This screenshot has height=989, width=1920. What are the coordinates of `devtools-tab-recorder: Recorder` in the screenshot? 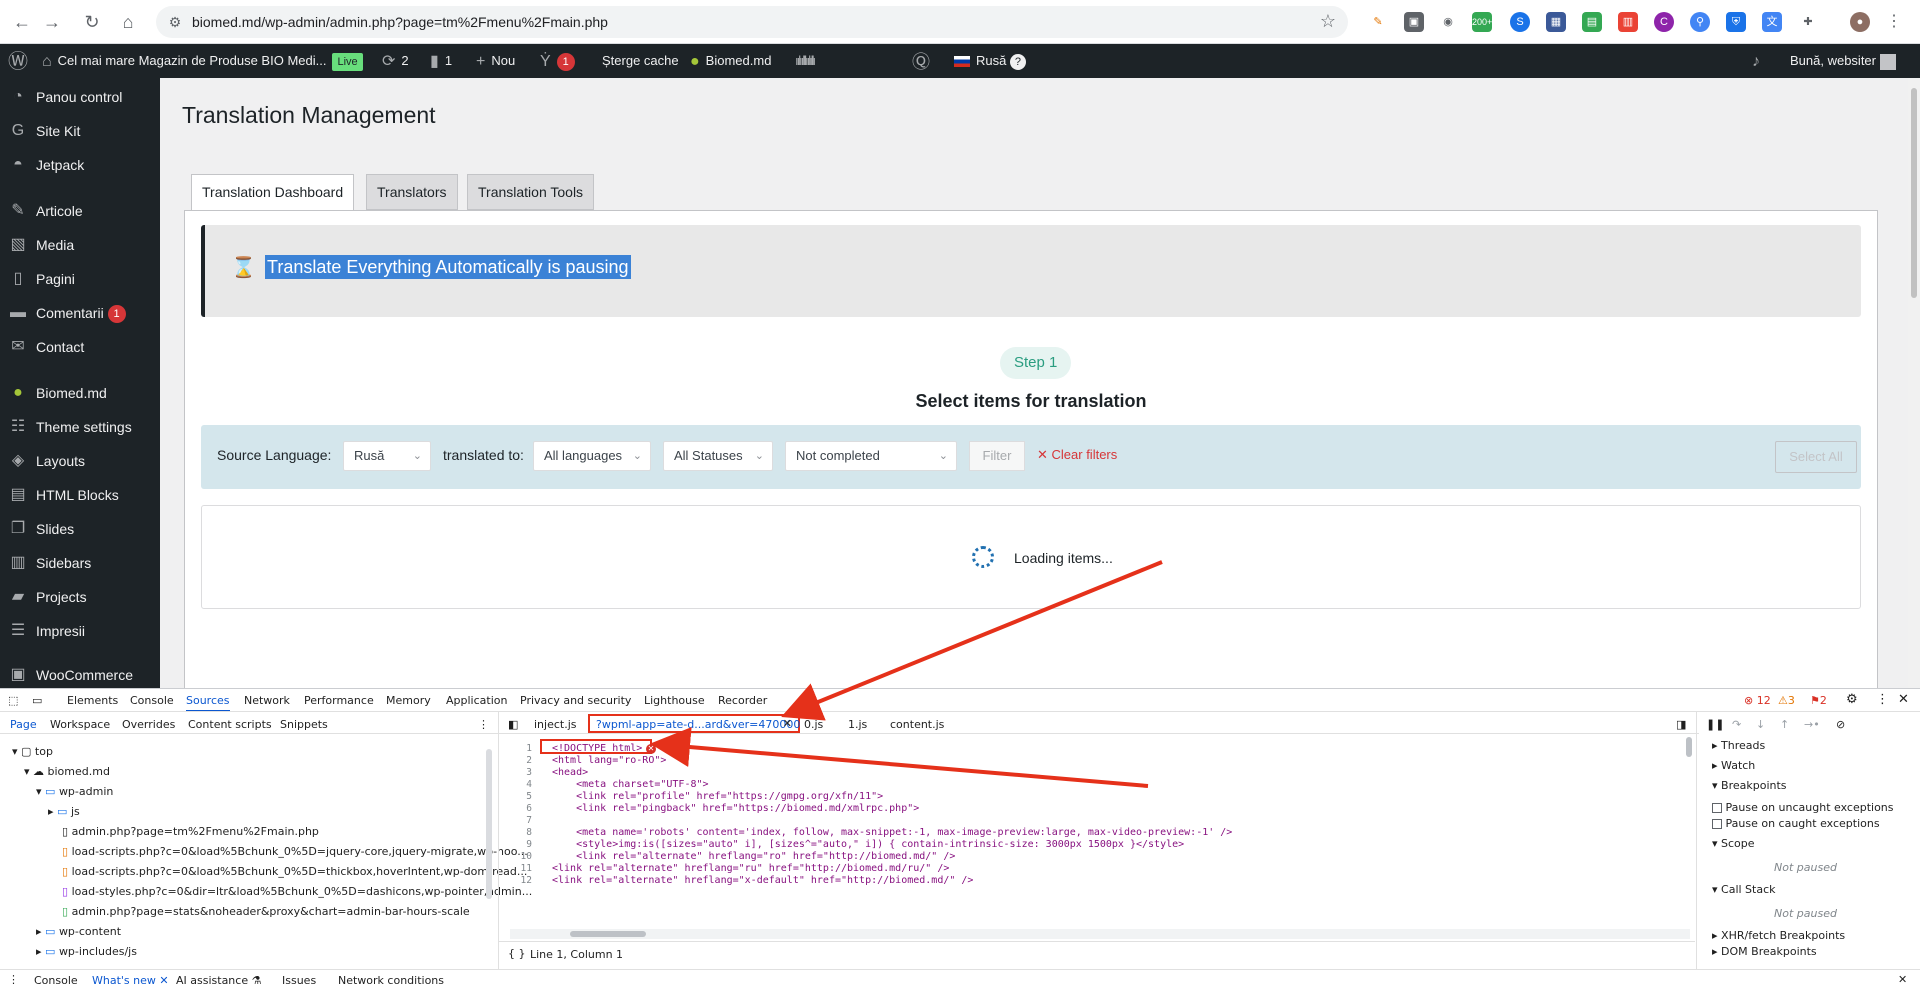 It's located at (742, 700).